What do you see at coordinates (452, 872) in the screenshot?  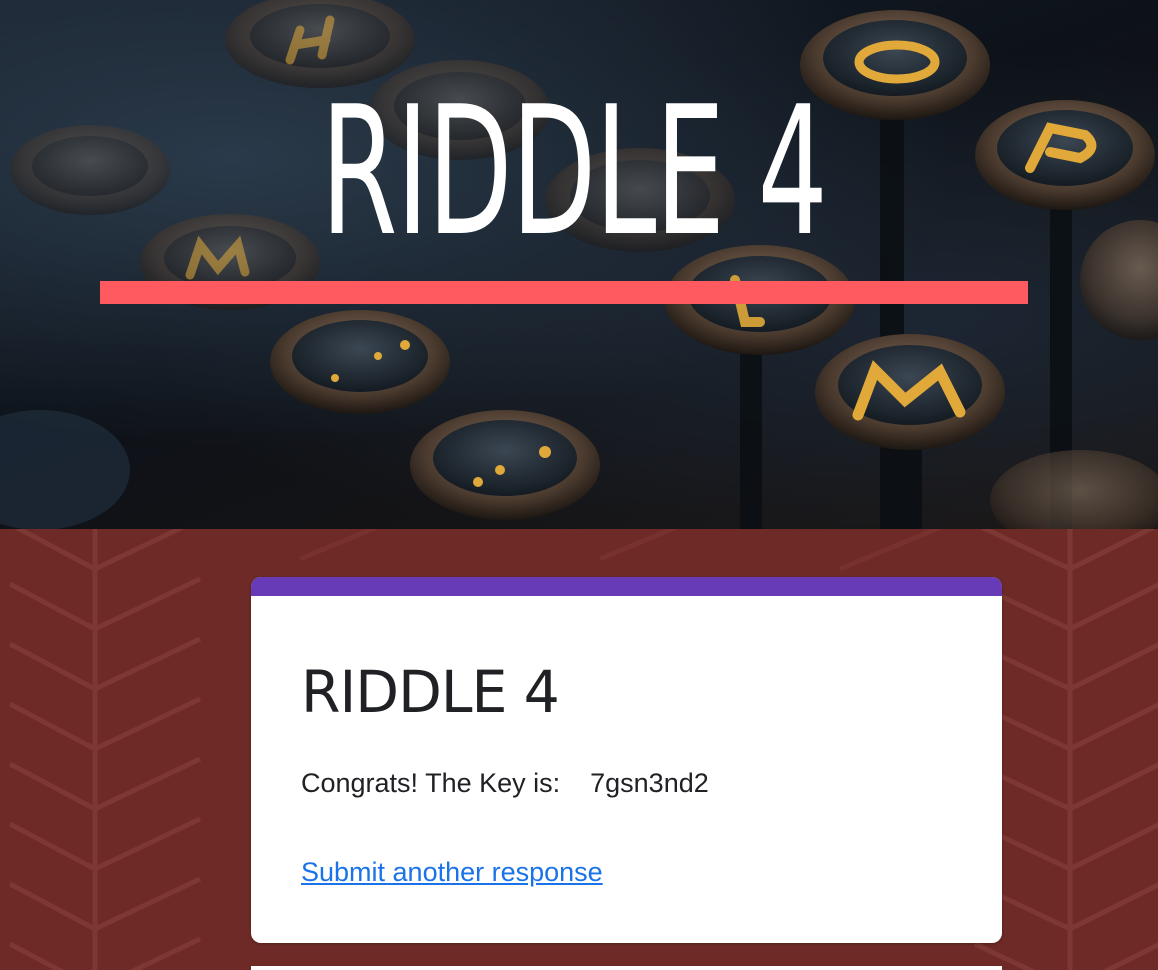 I see `submit-another-response-link: Submit another response` at bounding box center [452, 872].